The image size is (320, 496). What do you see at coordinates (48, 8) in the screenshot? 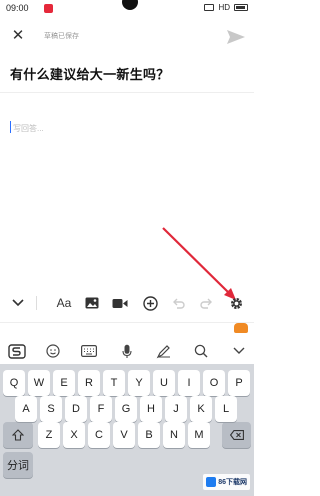
I see `app-notification-icon` at bounding box center [48, 8].